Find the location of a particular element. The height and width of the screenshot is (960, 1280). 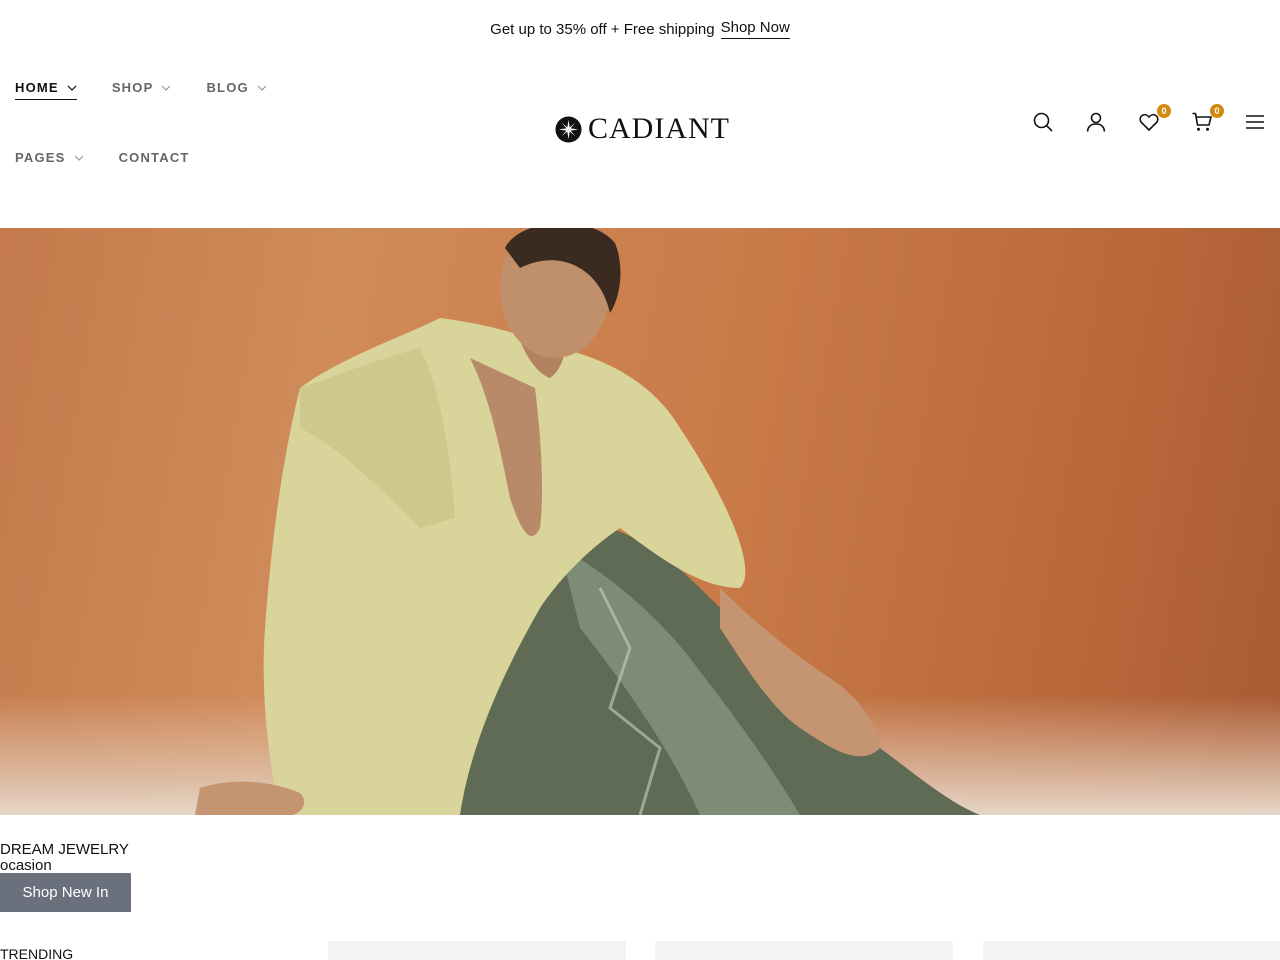

heart-icon is located at coordinates (1149, 122).